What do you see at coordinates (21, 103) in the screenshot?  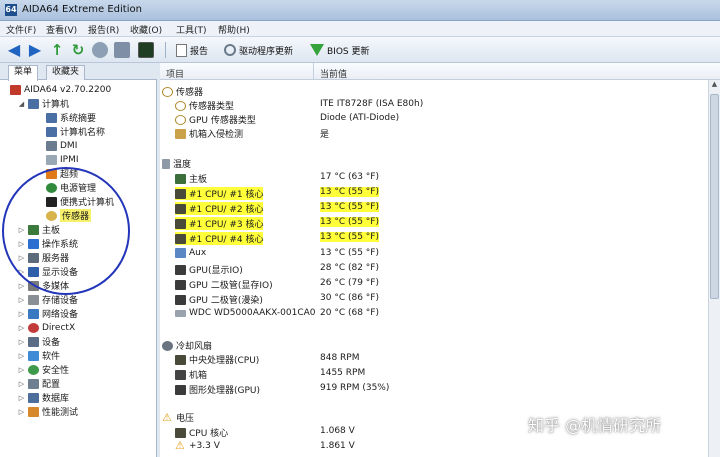 I see `collapse-icon: ◢` at bounding box center [21, 103].